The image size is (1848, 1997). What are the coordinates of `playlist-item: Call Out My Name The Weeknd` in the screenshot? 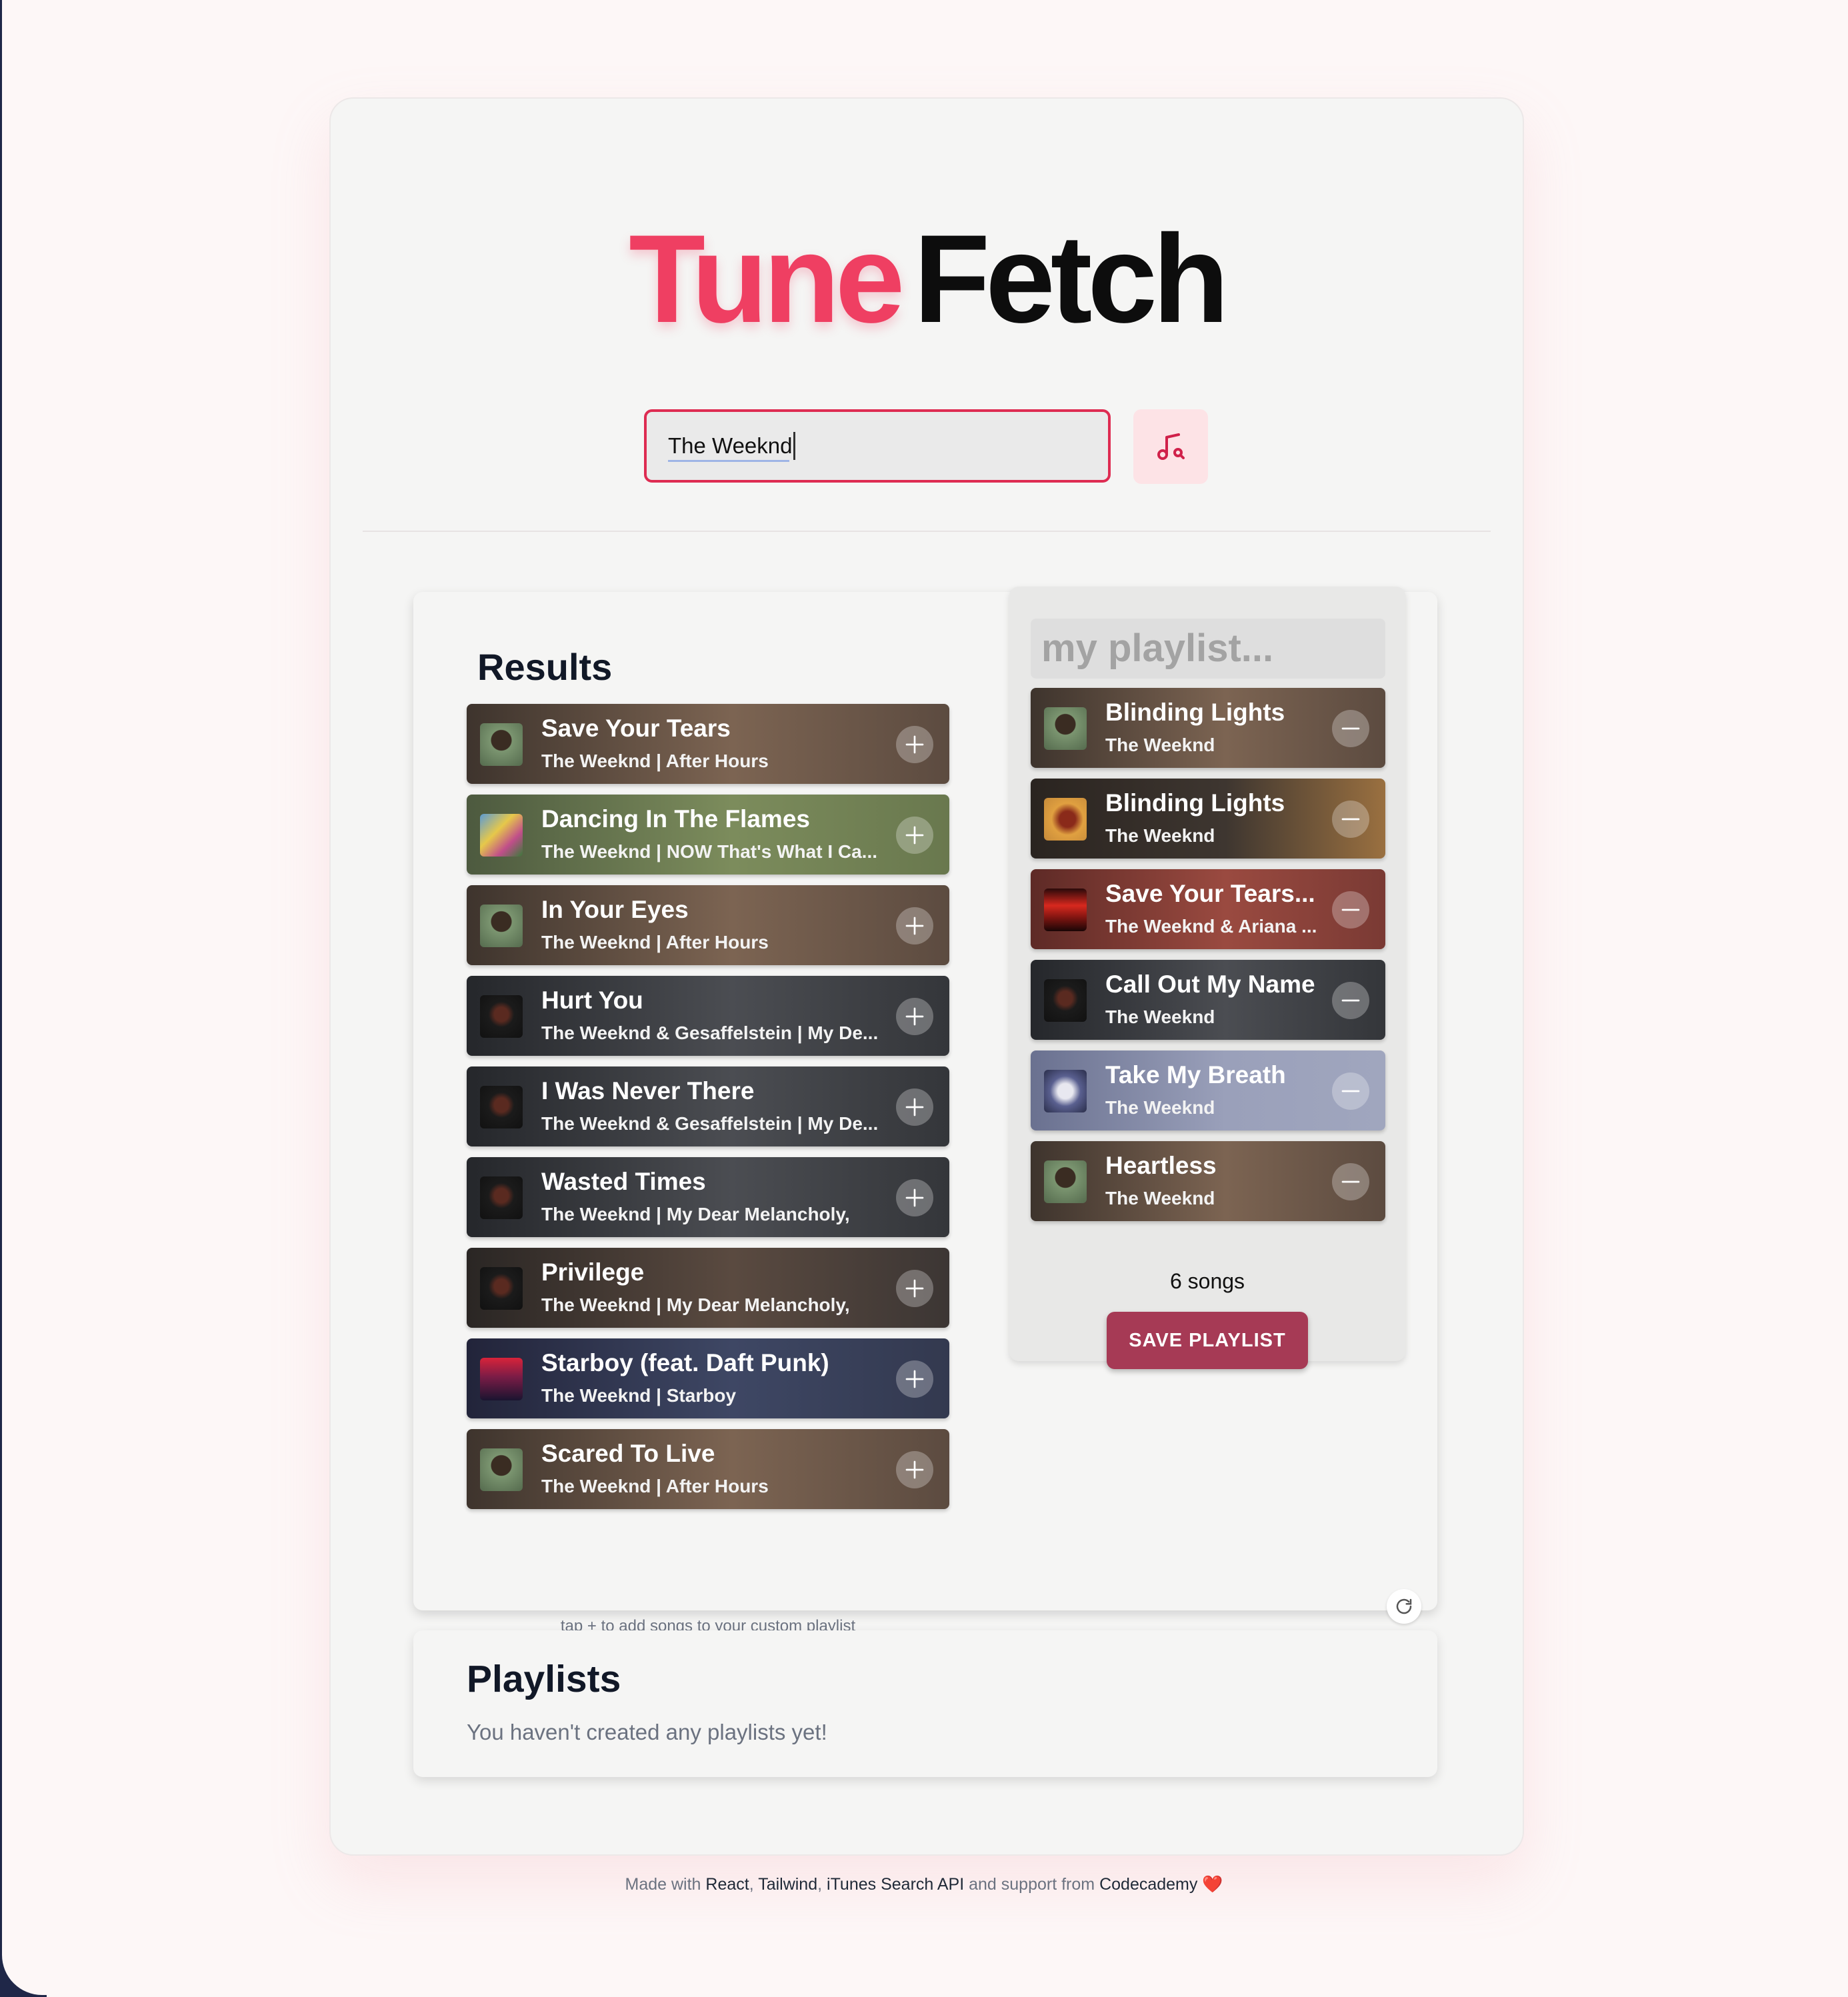 It's located at (1208, 1000).